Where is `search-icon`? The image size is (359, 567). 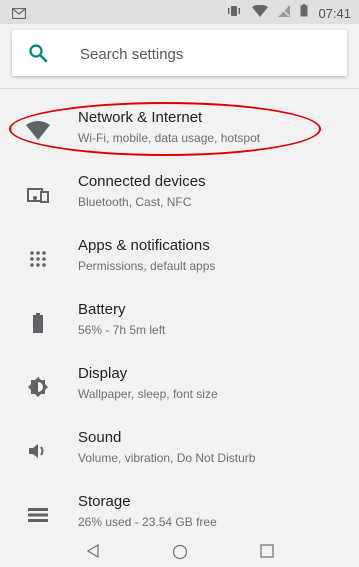
search-icon is located at coordinates (38, 55).